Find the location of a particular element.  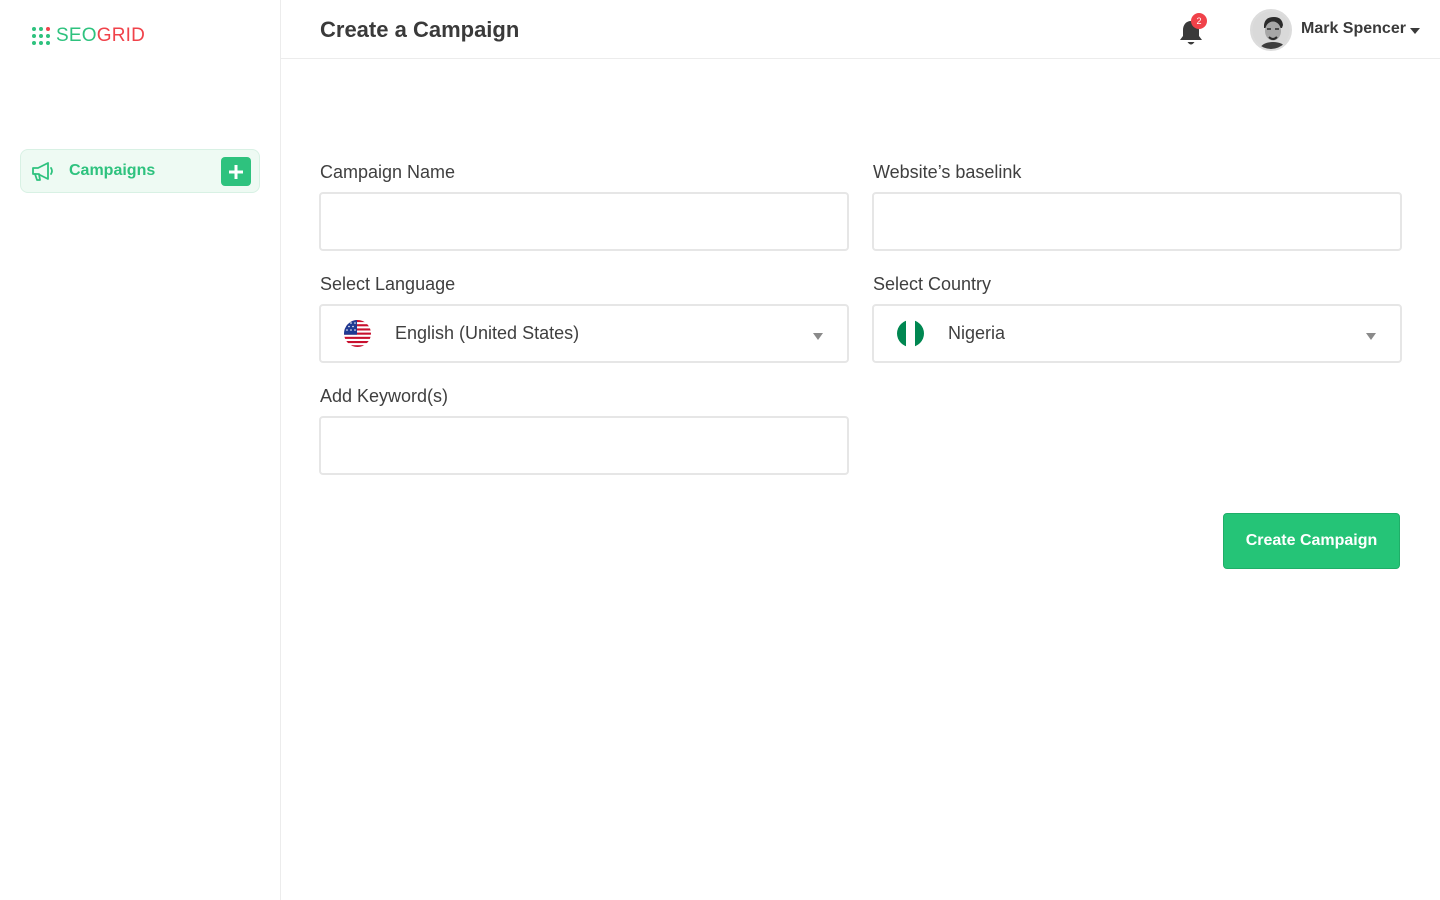

notification-count-badge: 2 is located at coordinates (1199, 21).